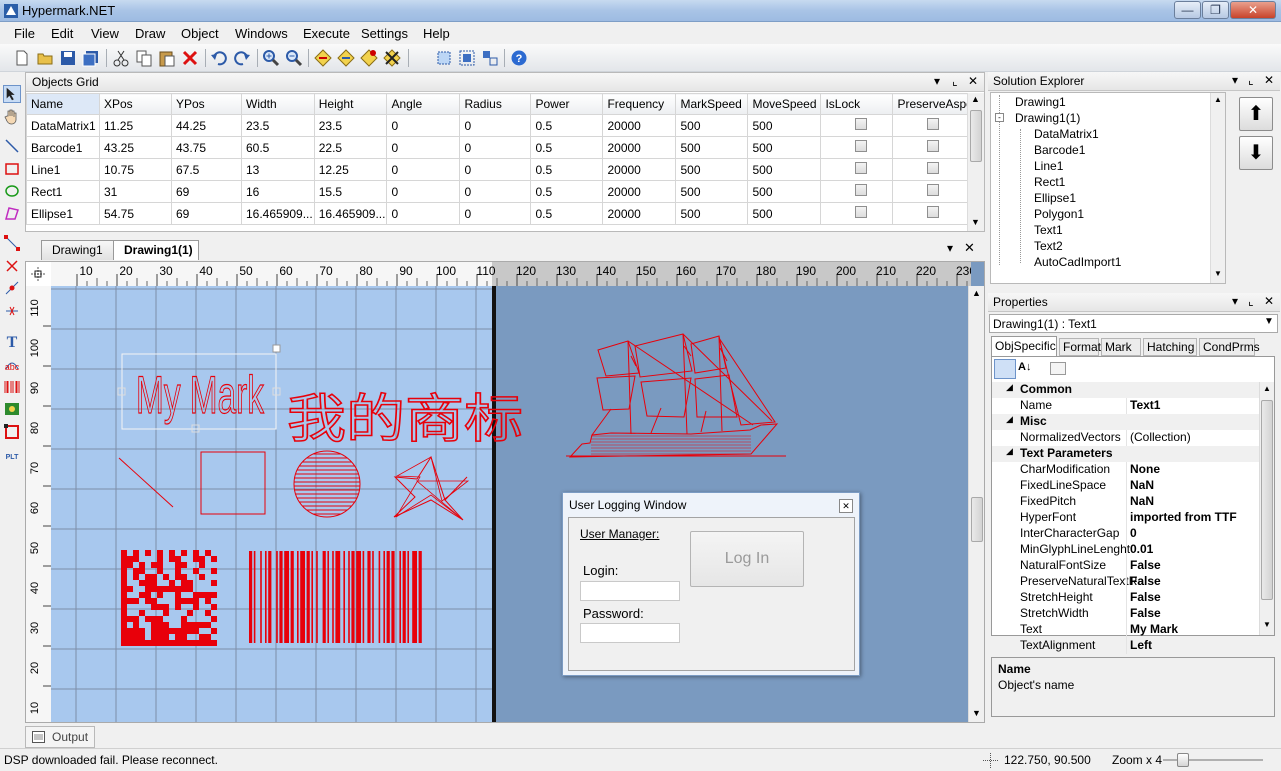 The width and height of the screenshot is (1281, 771). Describe the element at coordinates (977, 519) in the screenshot. I see `scroll-thumb` at that location.